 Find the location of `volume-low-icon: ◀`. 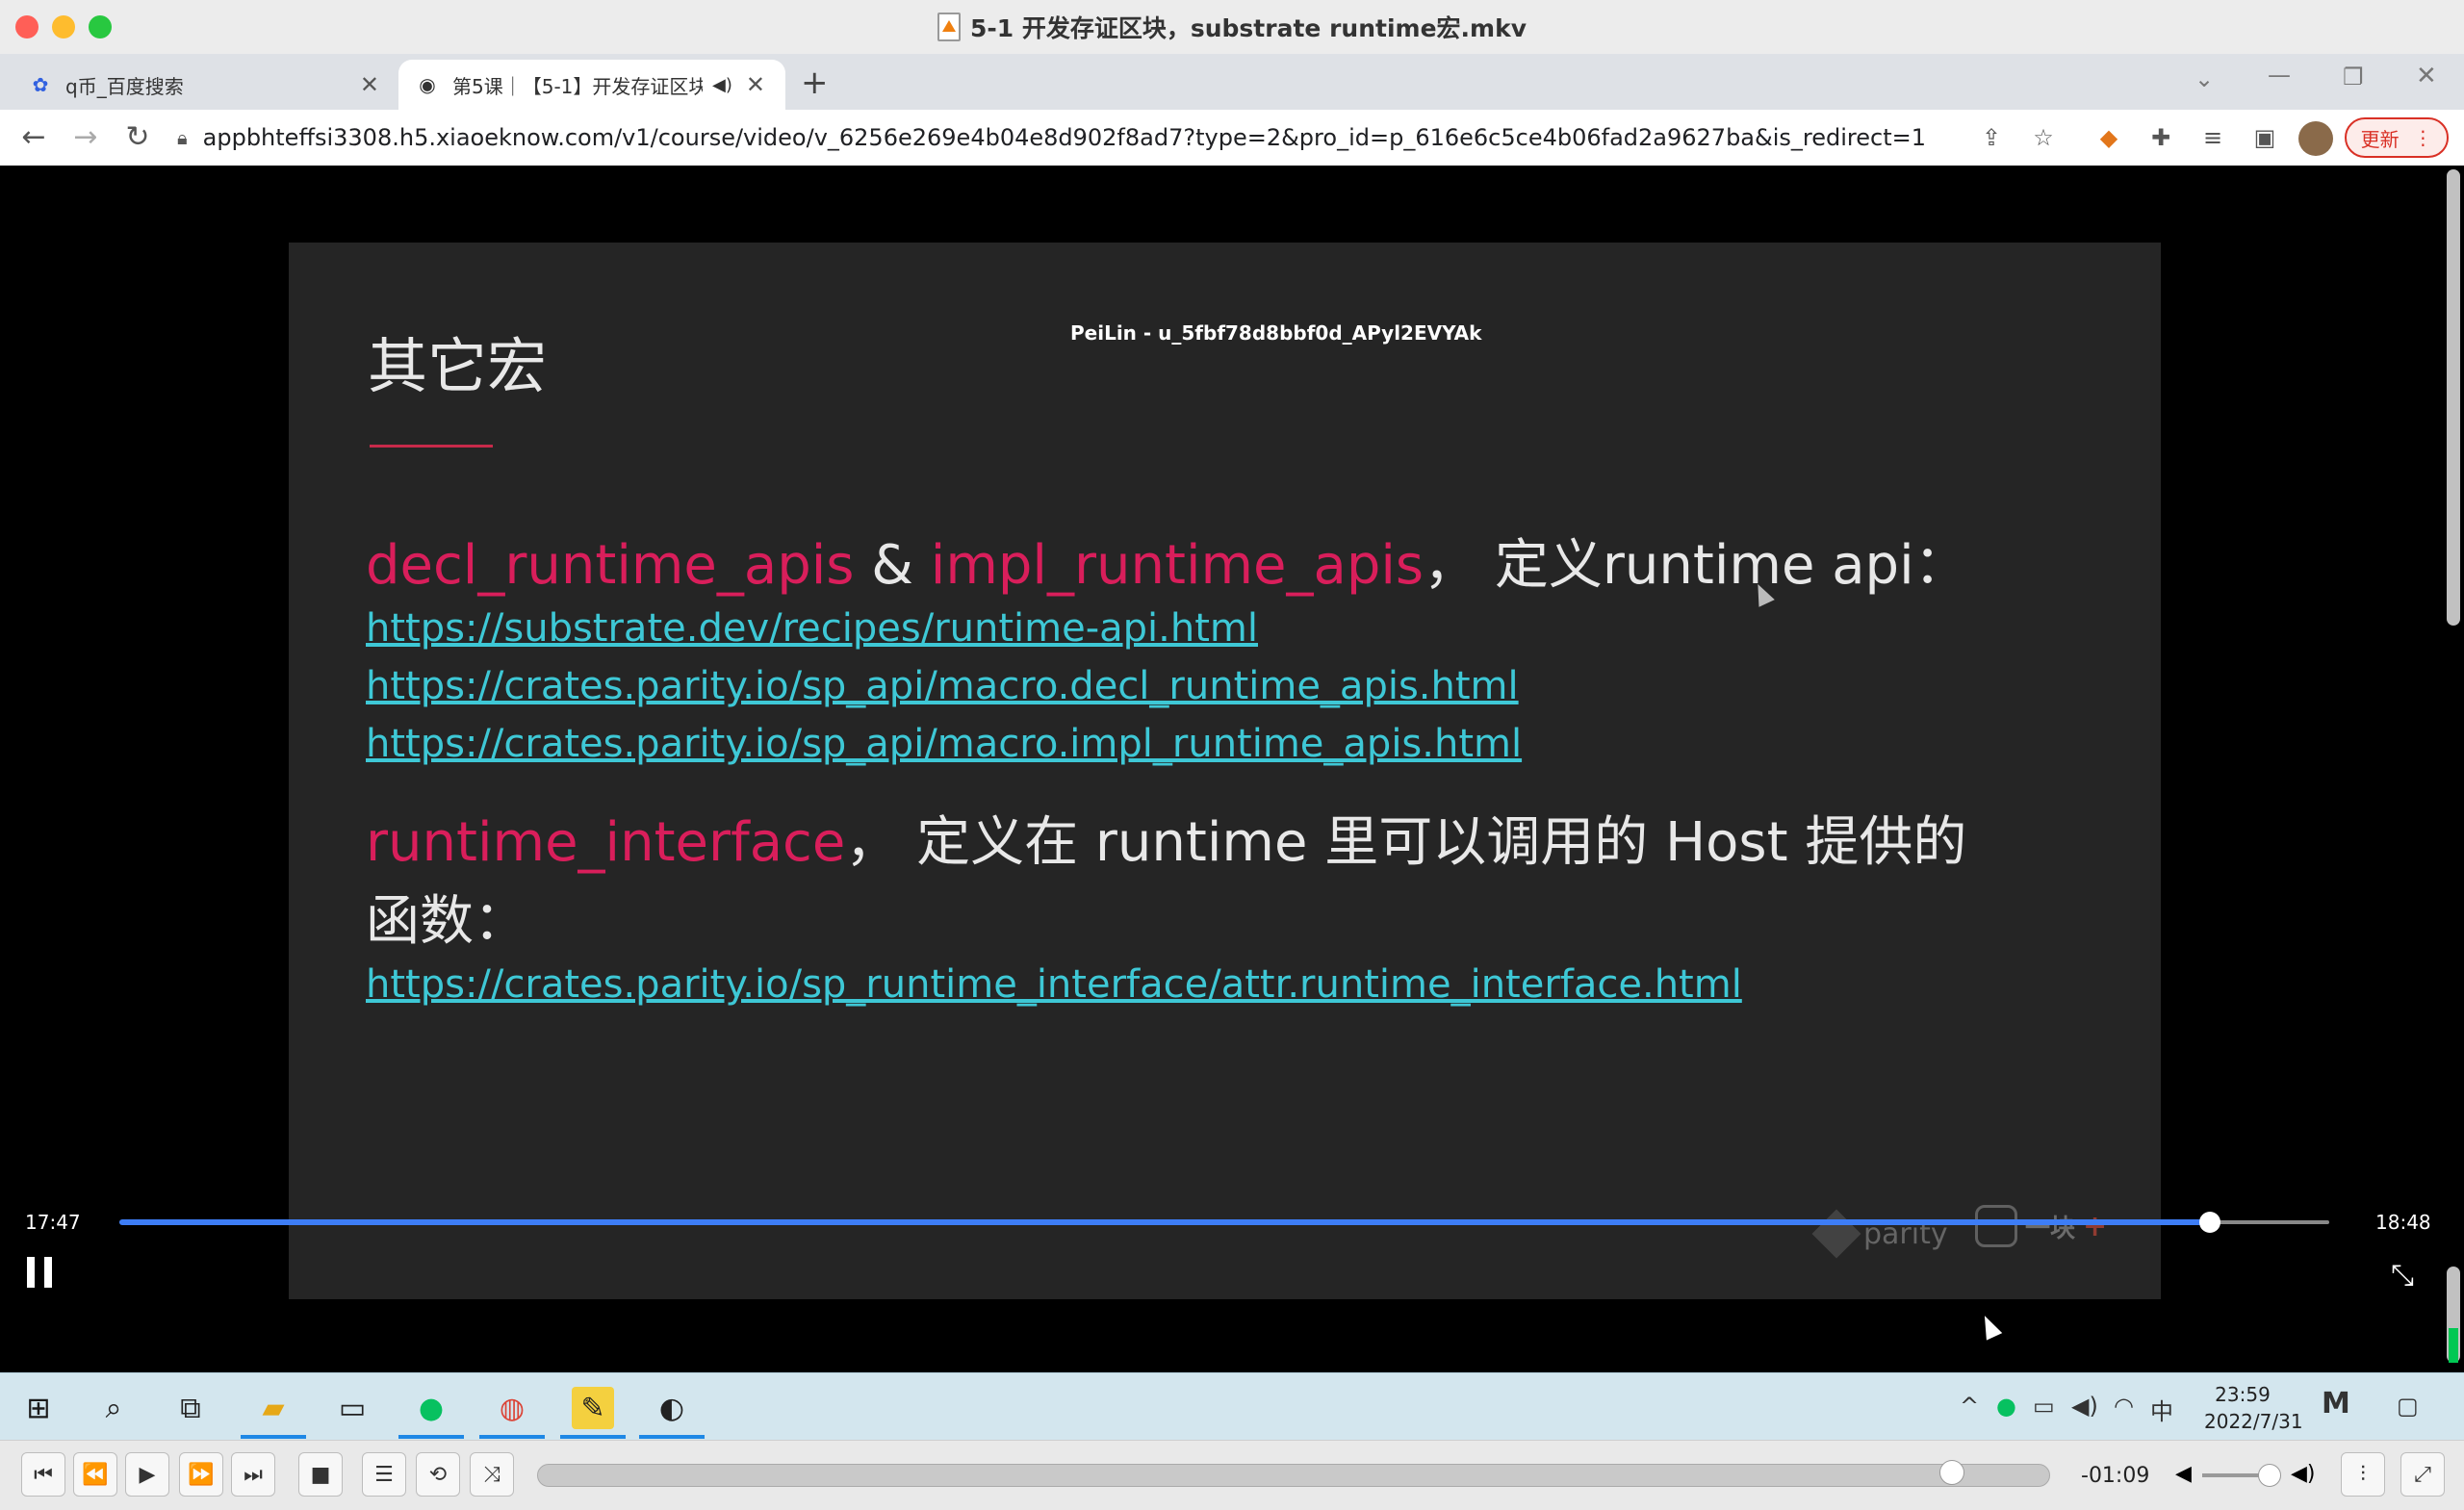

volume-low-icon: ◀ is located at coordinates (2183, 1474).